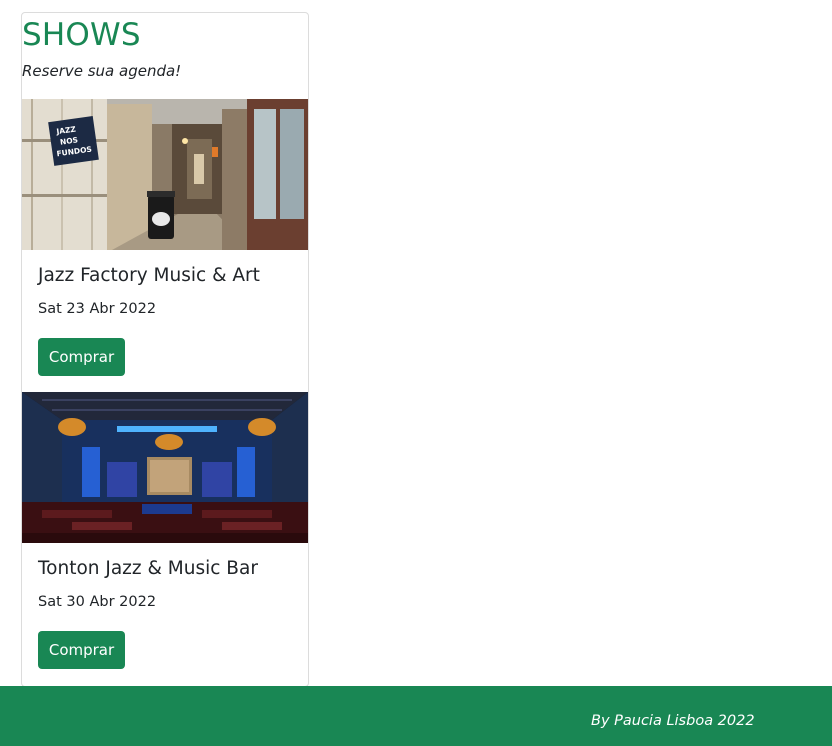  Describe the element at coordinates (165, 467) in the screenshot. I see `event-image-tonton-jazz` at that location.